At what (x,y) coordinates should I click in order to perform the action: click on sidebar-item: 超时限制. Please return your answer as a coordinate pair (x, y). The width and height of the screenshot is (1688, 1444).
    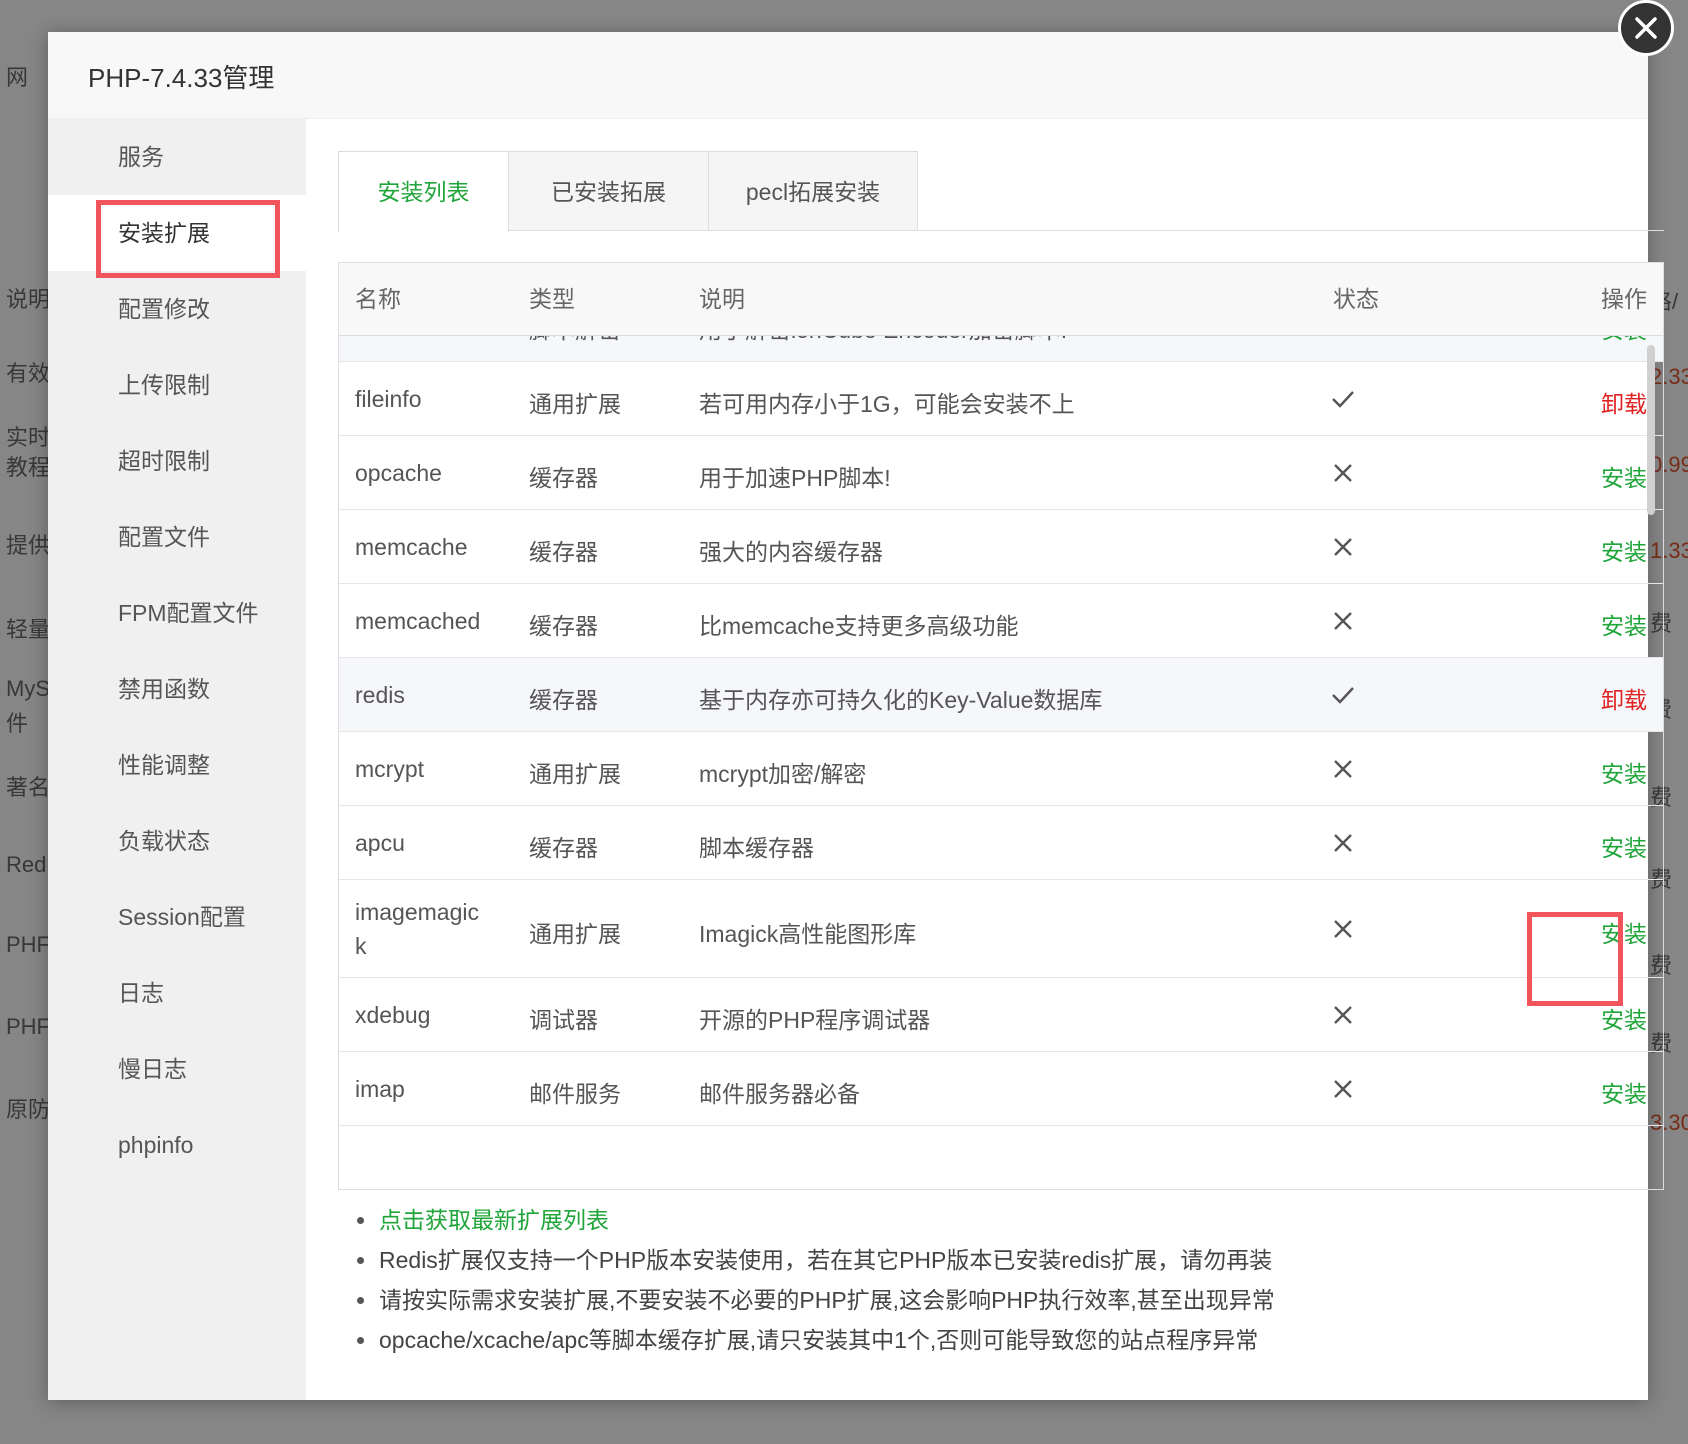
    Looking at the image, I should click on (177, 461).